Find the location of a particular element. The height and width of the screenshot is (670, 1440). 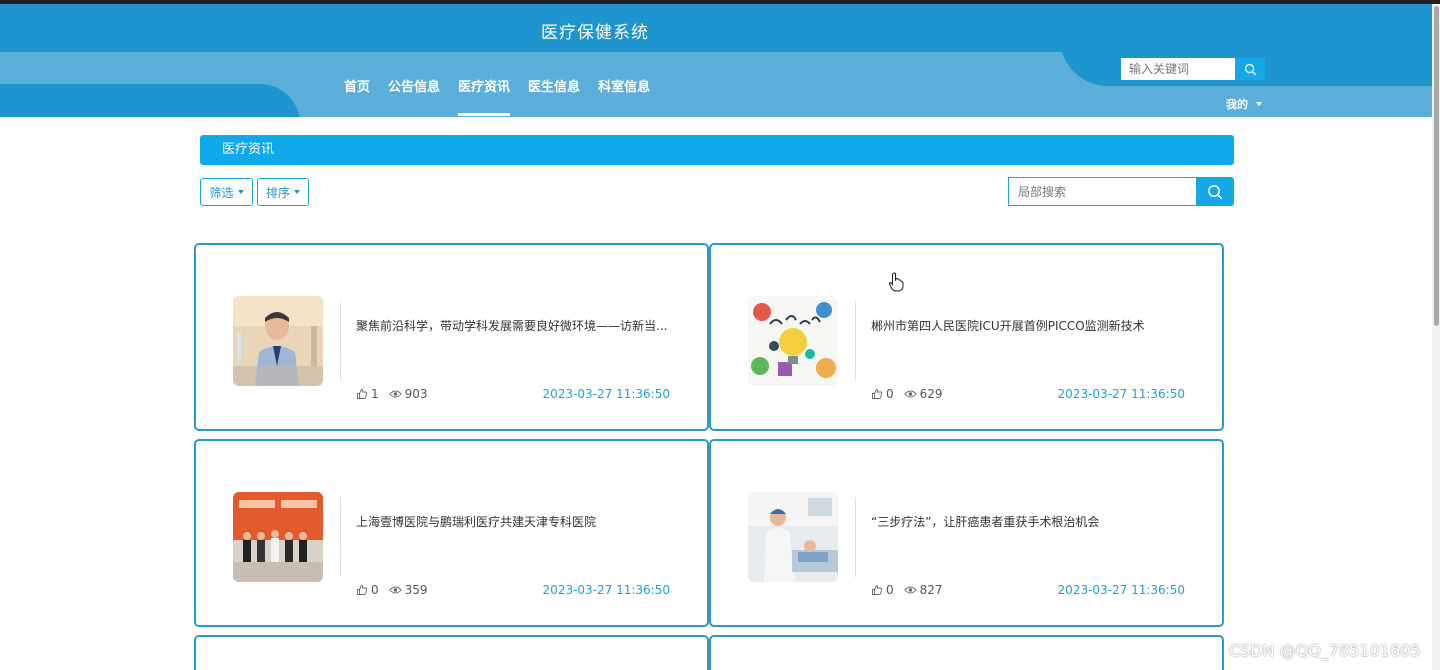

hospital-ward-image is located at coordinates (793, 537).